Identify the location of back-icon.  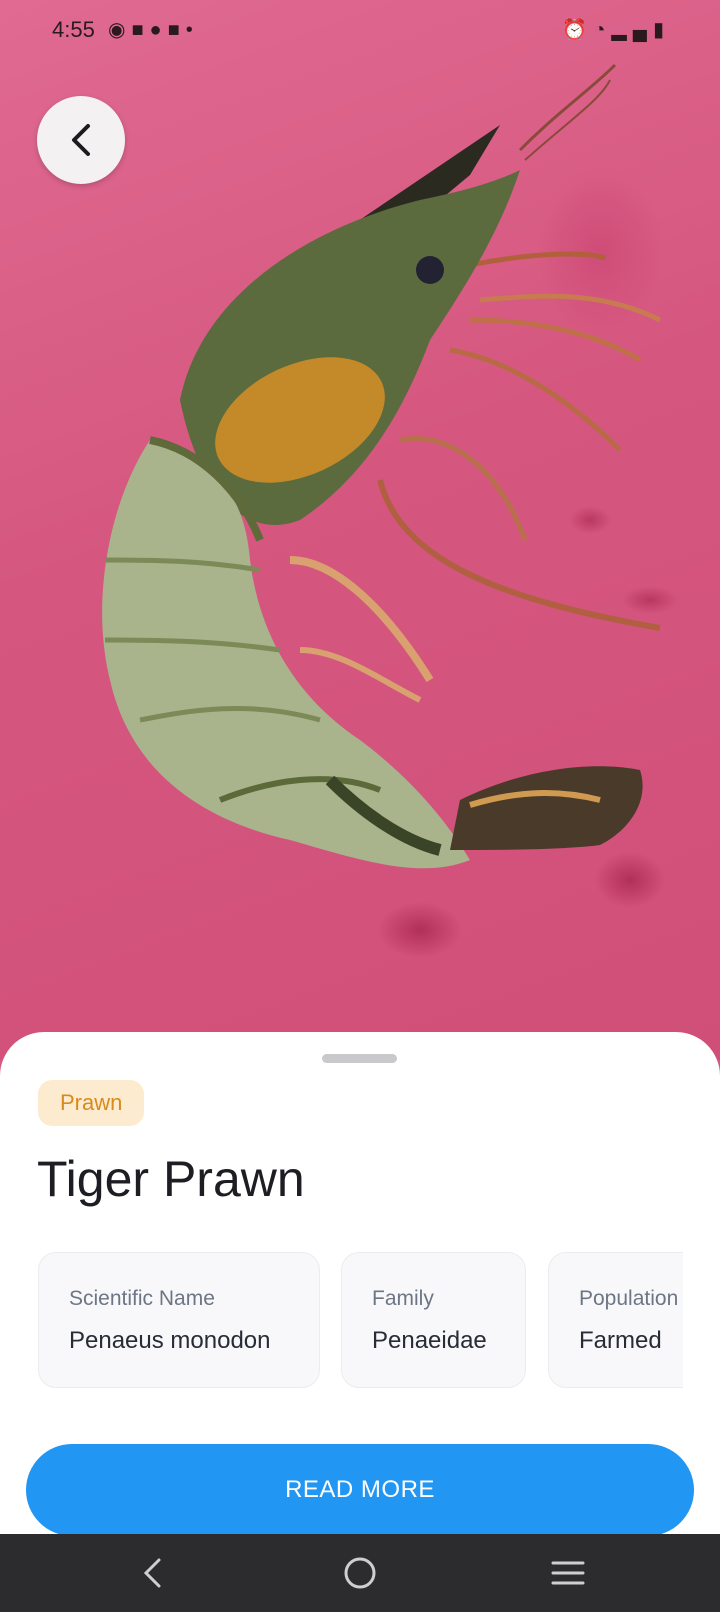
(152, 1573).